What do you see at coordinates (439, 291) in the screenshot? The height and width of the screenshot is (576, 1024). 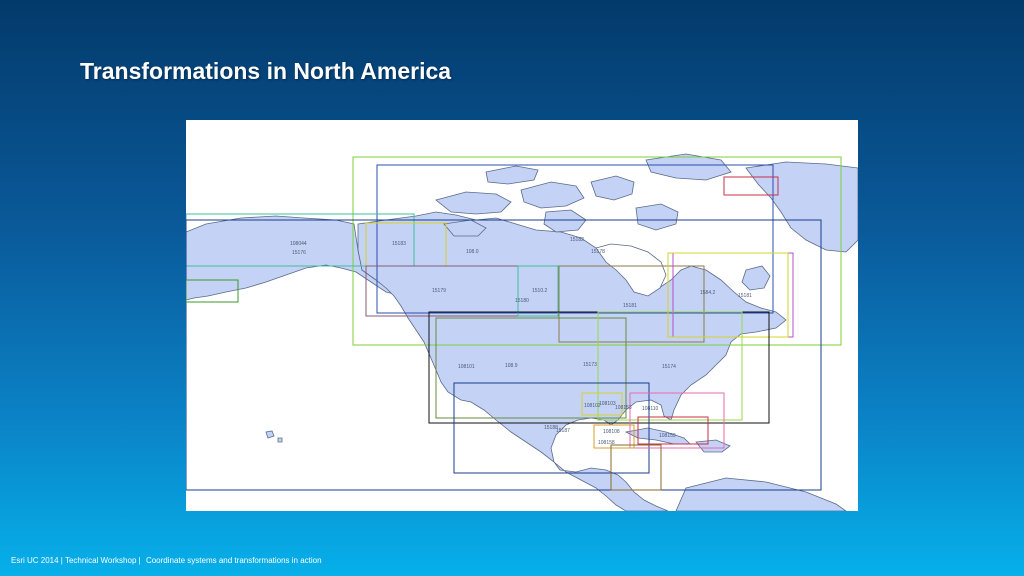 I see `zone-label: 15179` at bounding box center [439, 291].